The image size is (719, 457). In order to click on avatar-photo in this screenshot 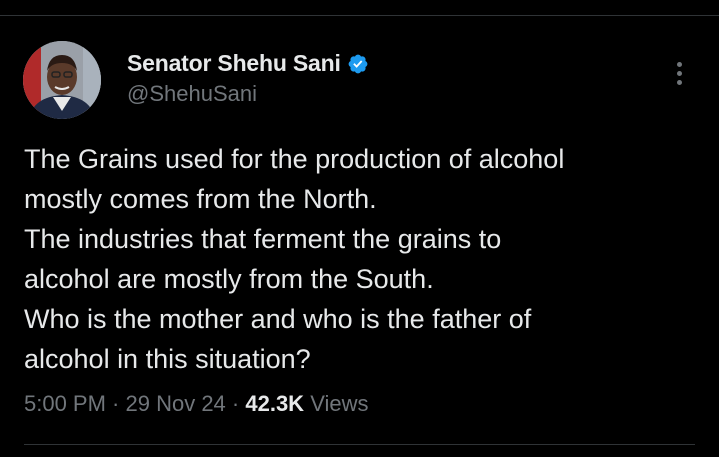, I will do `click(62, 80)`.